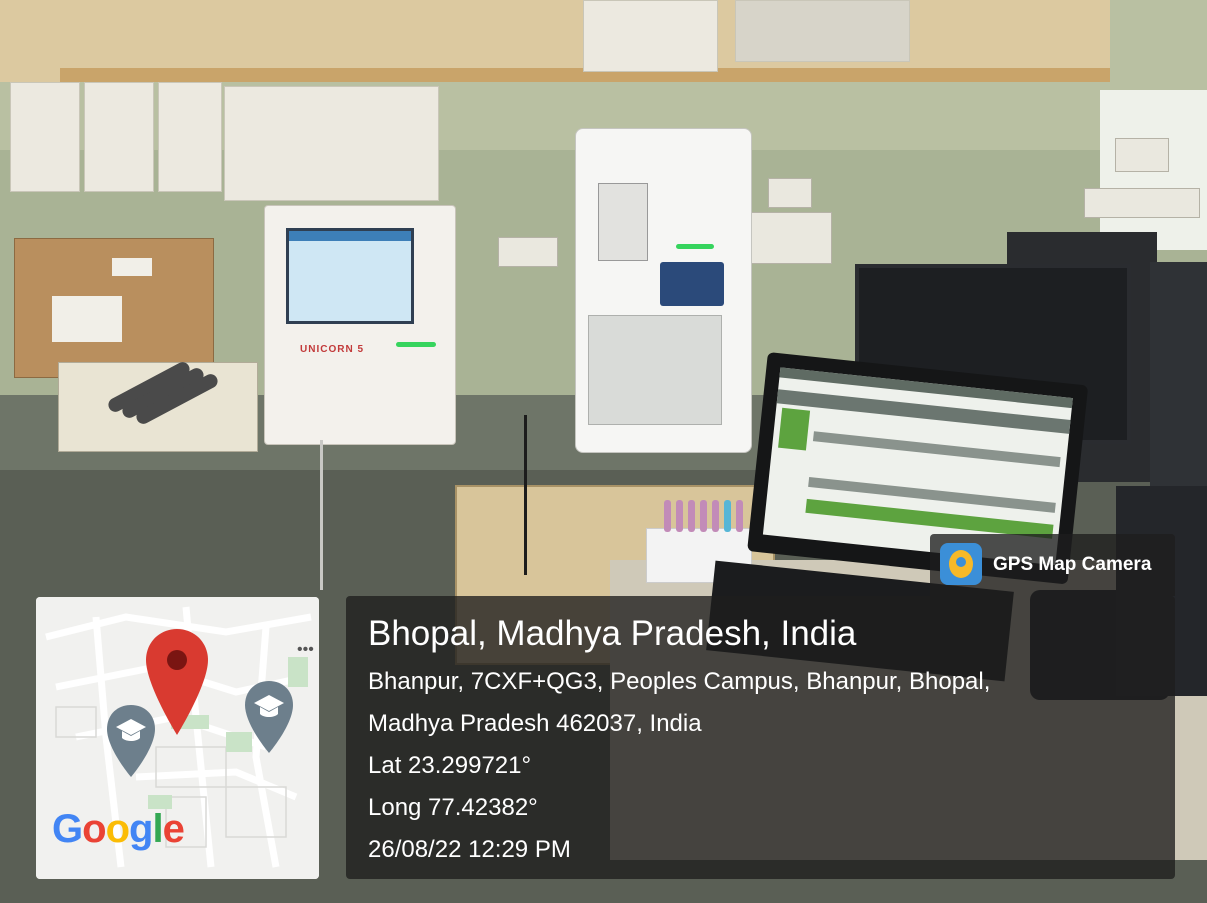  Describe the element at coordinates (692, 284) in the screenshot. I see `keypad` at that location.